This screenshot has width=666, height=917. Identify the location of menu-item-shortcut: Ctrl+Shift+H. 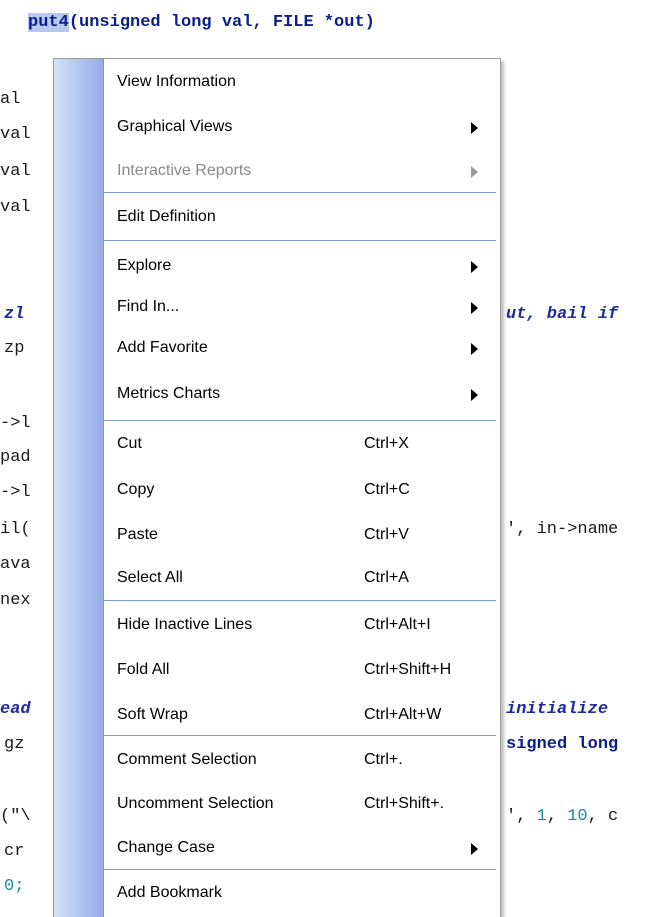
(408, 669).